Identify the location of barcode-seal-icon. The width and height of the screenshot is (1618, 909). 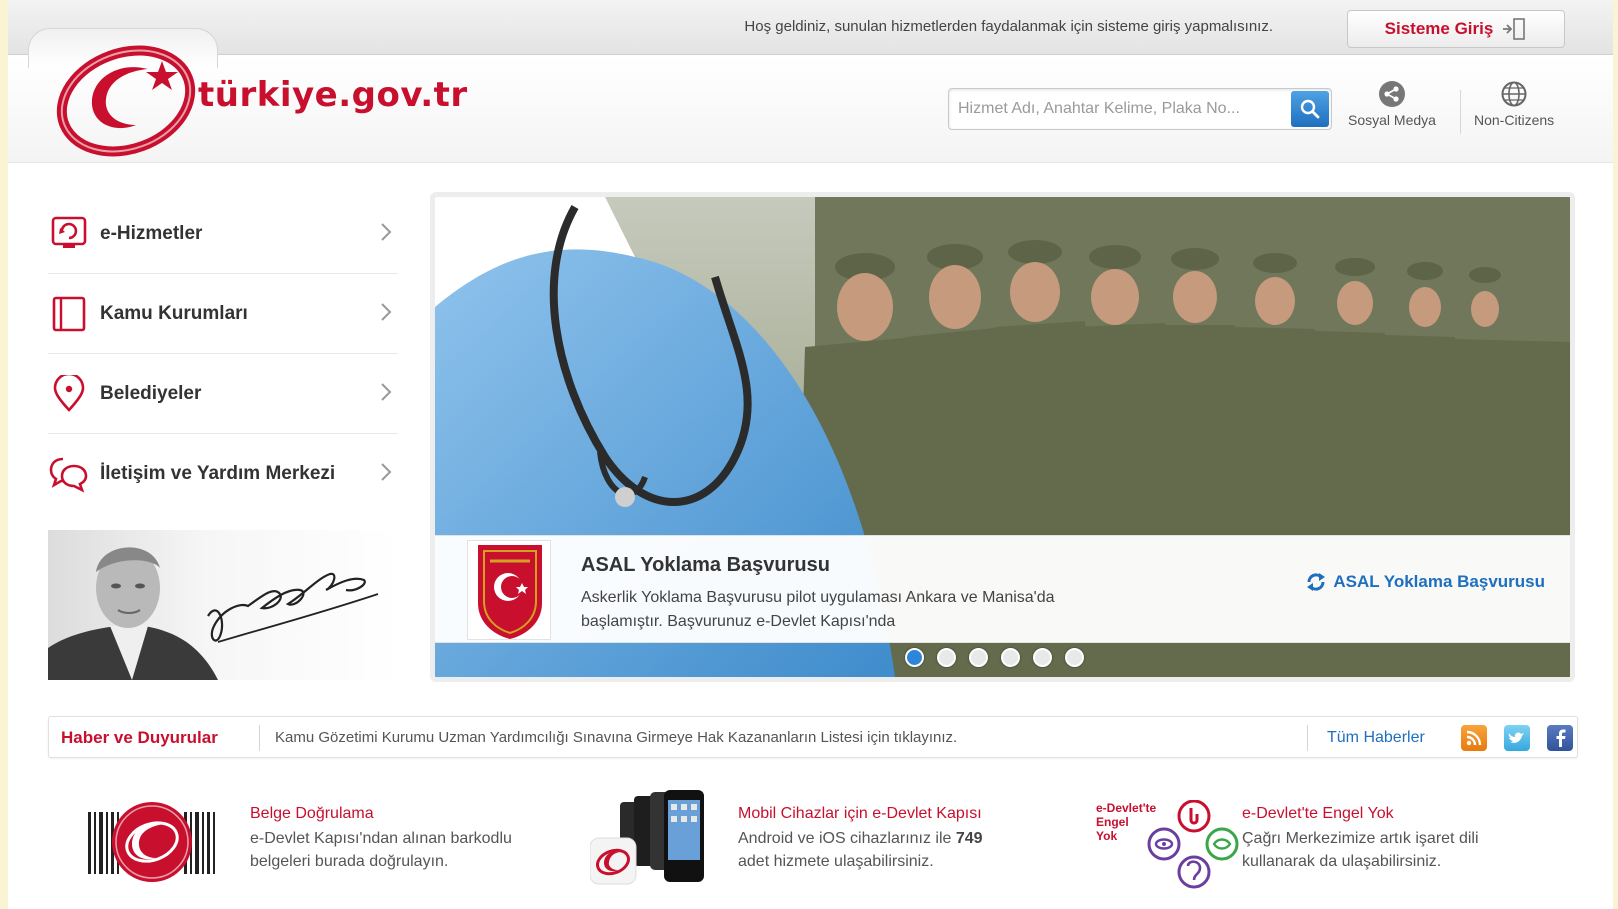
(151, 842).